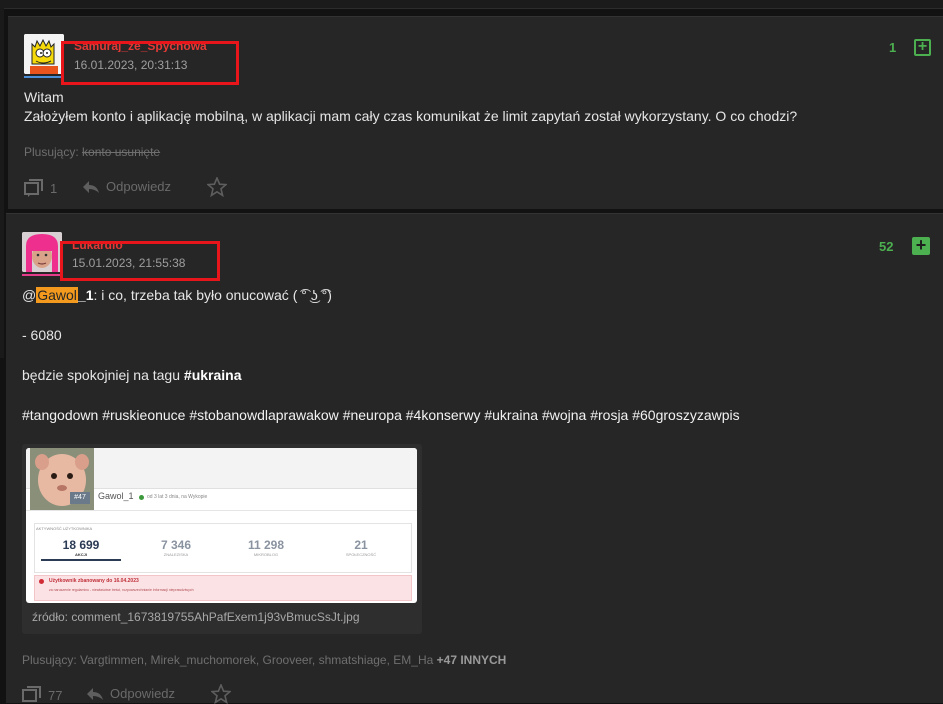  Describe the element at coordinates (64, 528) in the screenshot. I see `embed-section: AKTYWNOŚĆ UŻYTKOWNIKA` at that location.